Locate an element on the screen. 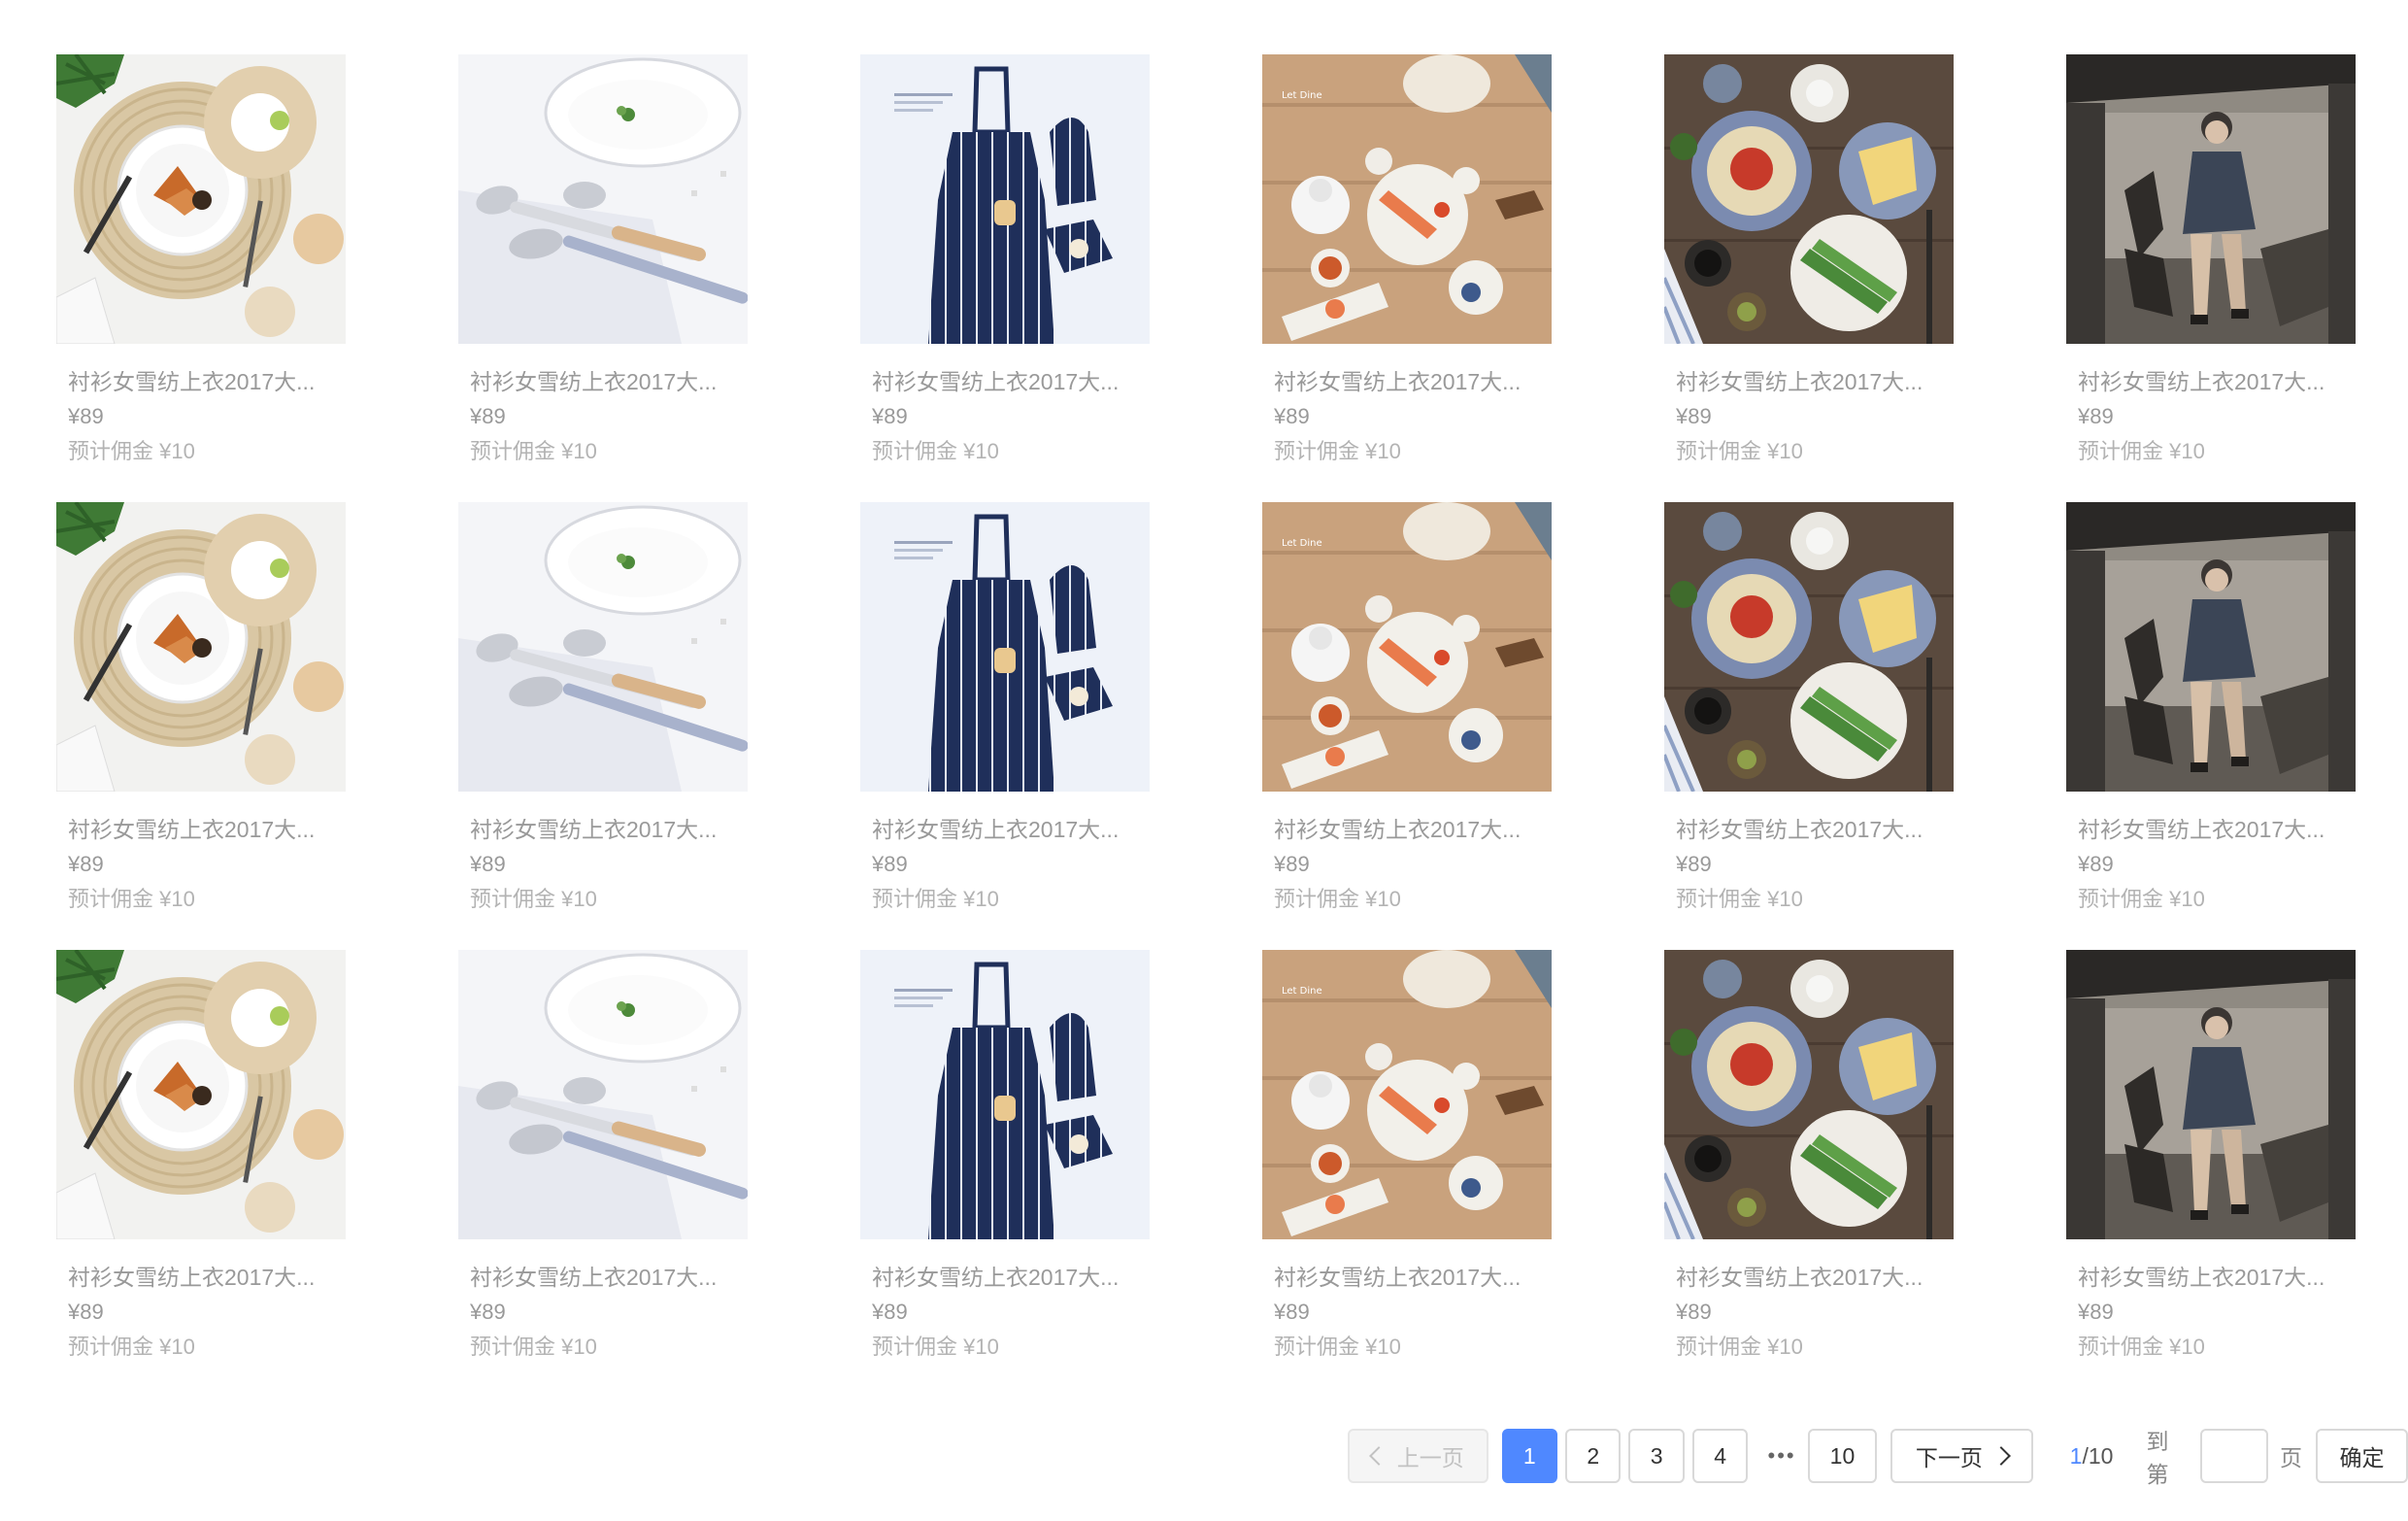  pagination: 上一页 1 2 3 4 ••• 10 下一页 1/10 到第 页 确定 is located at coordinates (1878, 1457).